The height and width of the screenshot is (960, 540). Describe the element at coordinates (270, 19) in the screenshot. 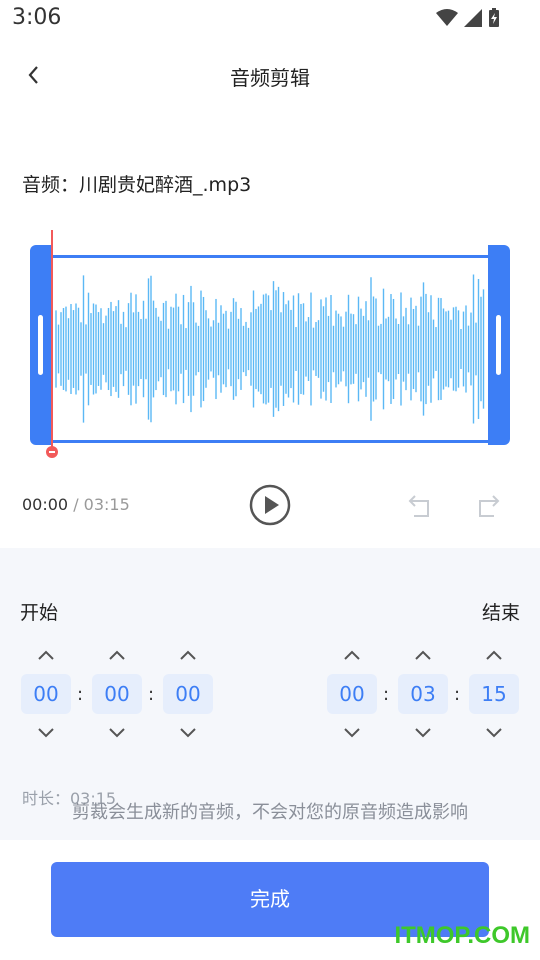

I see `status-bar: 3:06` at that location.